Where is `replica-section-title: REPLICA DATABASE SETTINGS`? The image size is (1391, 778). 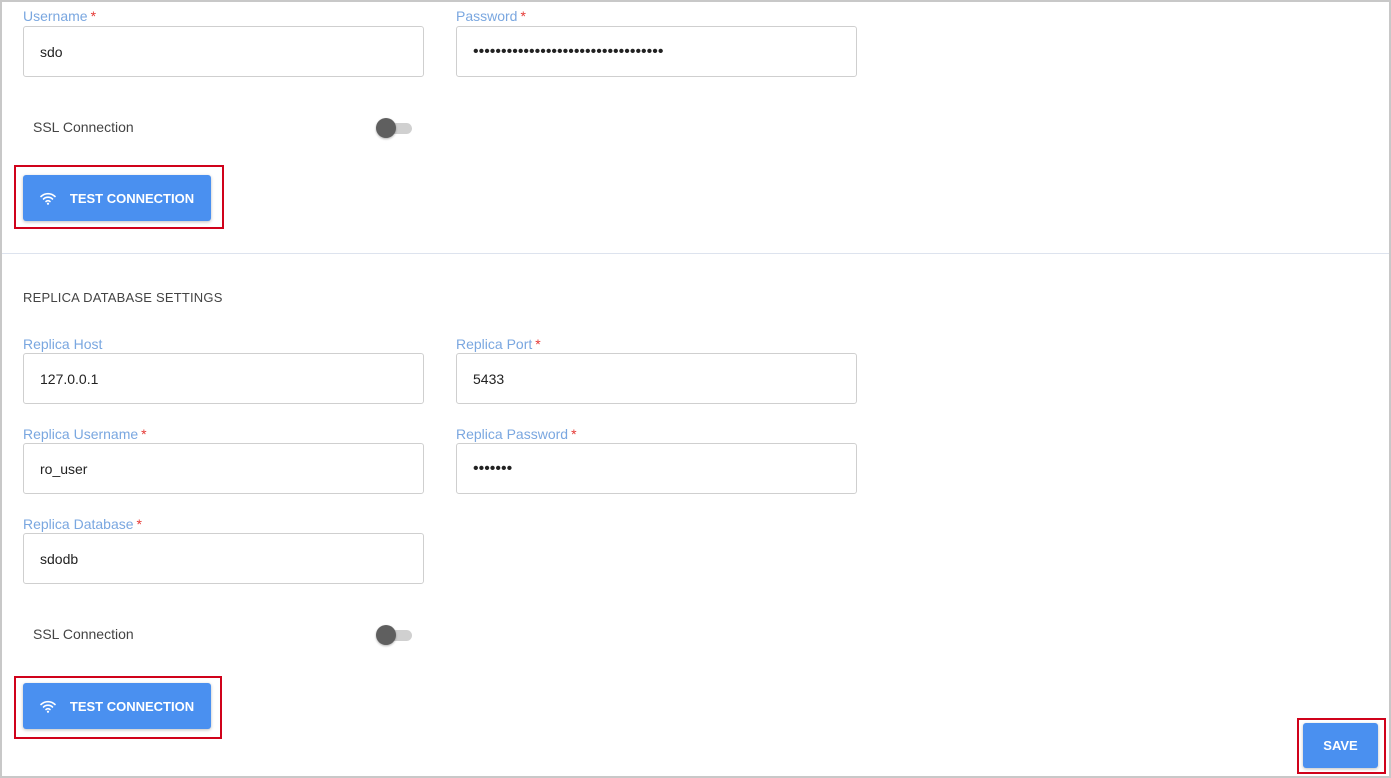 replica-section-title: REPLICA DATABASE SETTINGS is located at coordinates (123, 297).